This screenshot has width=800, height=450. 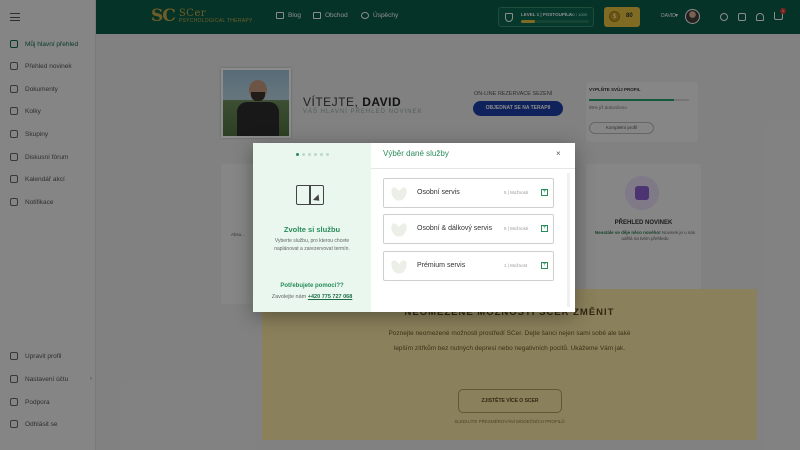 I want to click on close-icon: ×, so click(x=558, y=153).